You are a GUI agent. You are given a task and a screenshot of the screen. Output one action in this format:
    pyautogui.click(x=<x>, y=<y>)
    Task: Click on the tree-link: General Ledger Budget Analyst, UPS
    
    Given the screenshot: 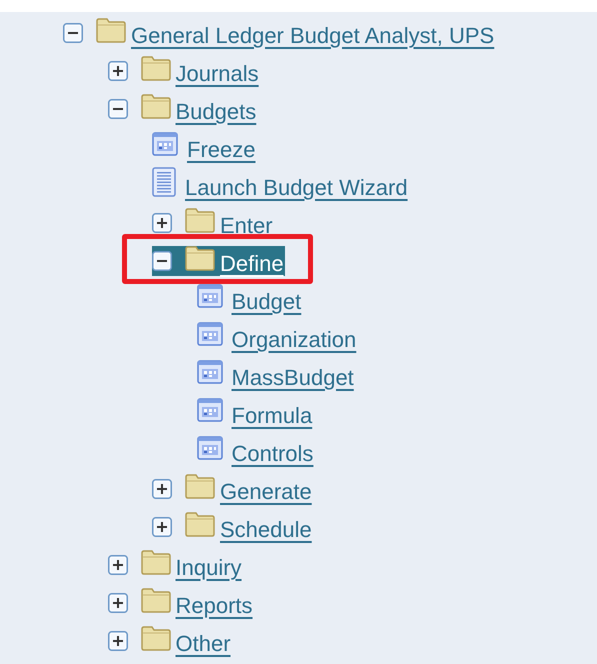 What is the action you would take?
    pyautogui.click(x=312, y=36)
    